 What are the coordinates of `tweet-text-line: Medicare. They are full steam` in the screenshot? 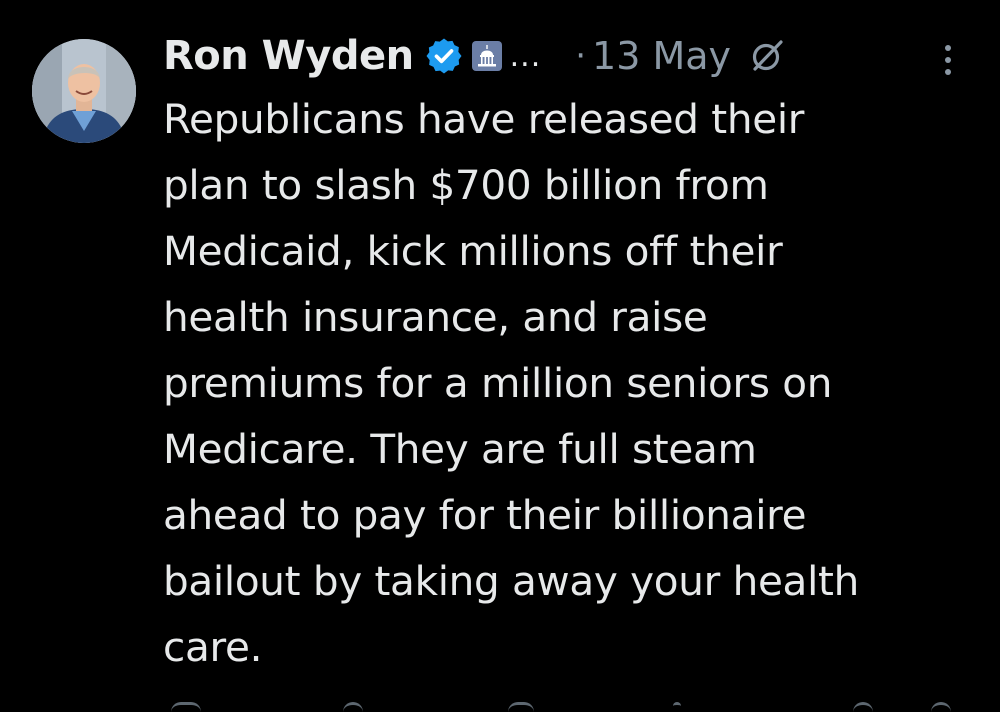 It's located at (460, 449).